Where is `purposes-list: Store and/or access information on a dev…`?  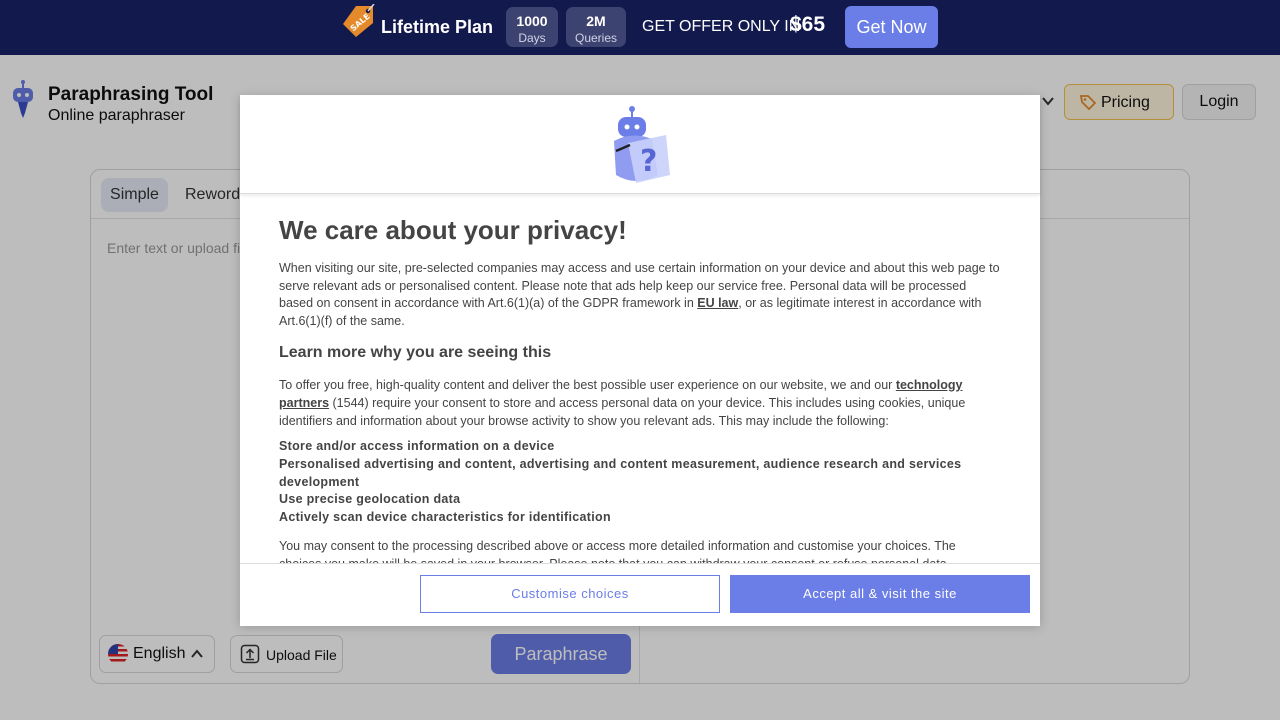 purposes-list: Store and/or access information on a dev… is located at coordinates (640, 482).